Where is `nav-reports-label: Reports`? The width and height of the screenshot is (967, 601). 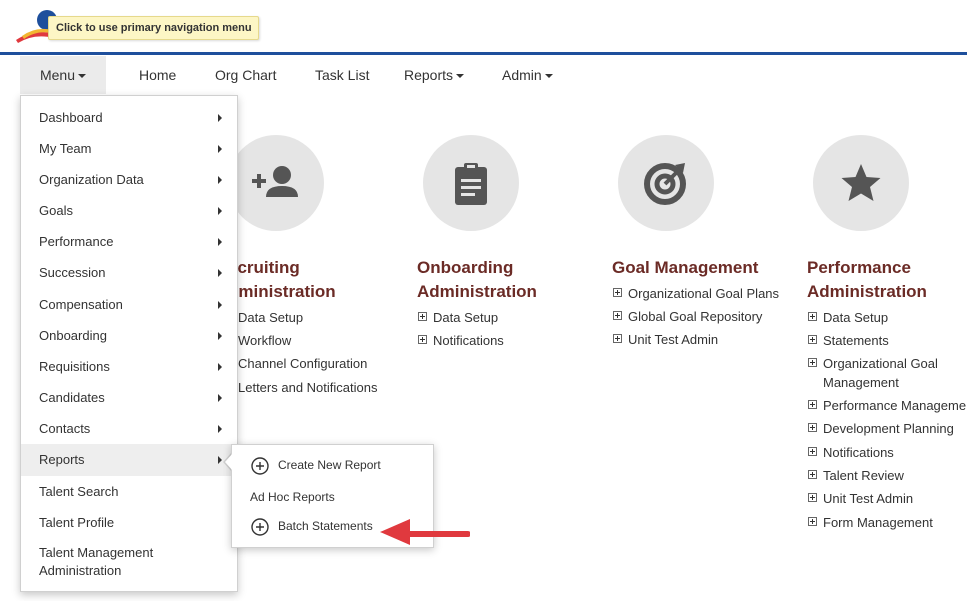 nav-reports-label: Reports is located at coordinates (429, 75).